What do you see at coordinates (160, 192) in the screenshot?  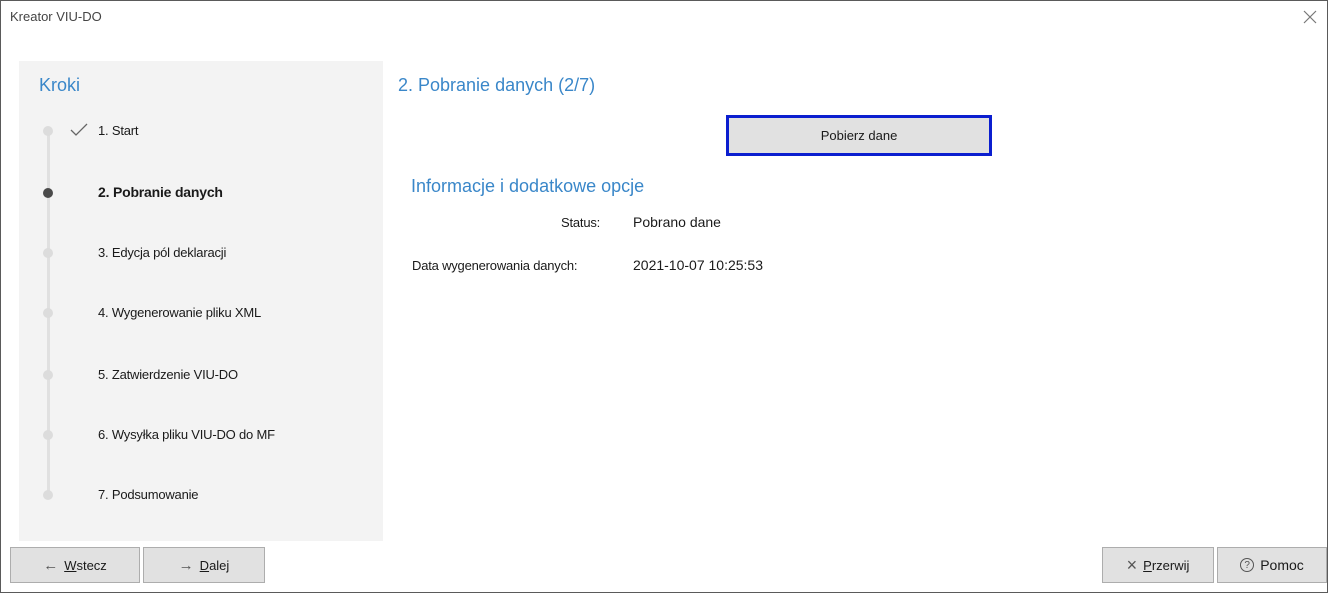 I see `step-label: 2. Pobranie danych` at bounding box center [160, 192].